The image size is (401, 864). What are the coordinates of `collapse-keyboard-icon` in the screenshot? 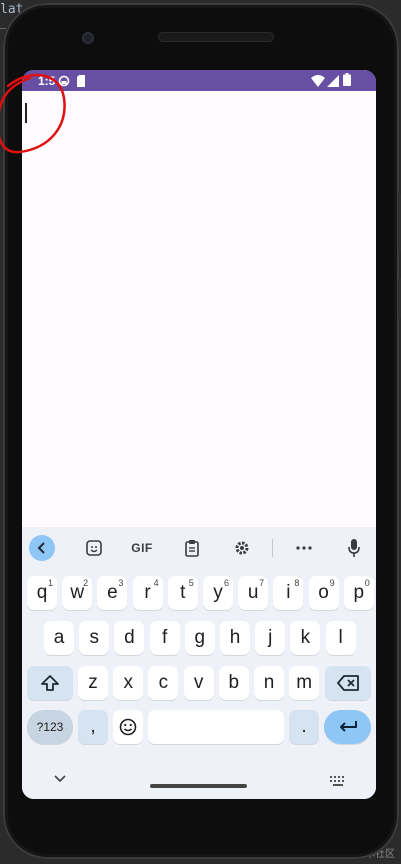 It's located at (60, 779).